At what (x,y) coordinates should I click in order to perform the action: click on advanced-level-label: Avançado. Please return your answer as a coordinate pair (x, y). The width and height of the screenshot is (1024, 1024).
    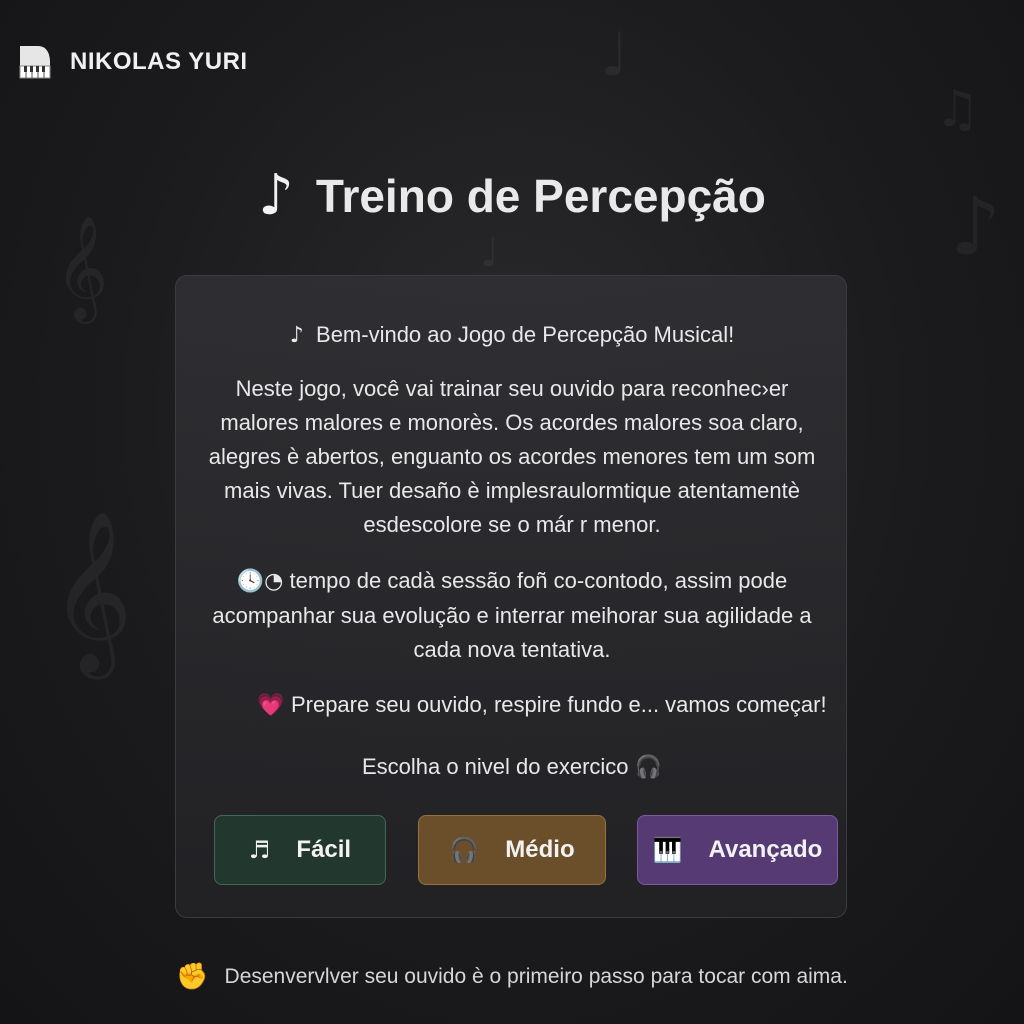
    Looking at the image, I should click on (765, 849).